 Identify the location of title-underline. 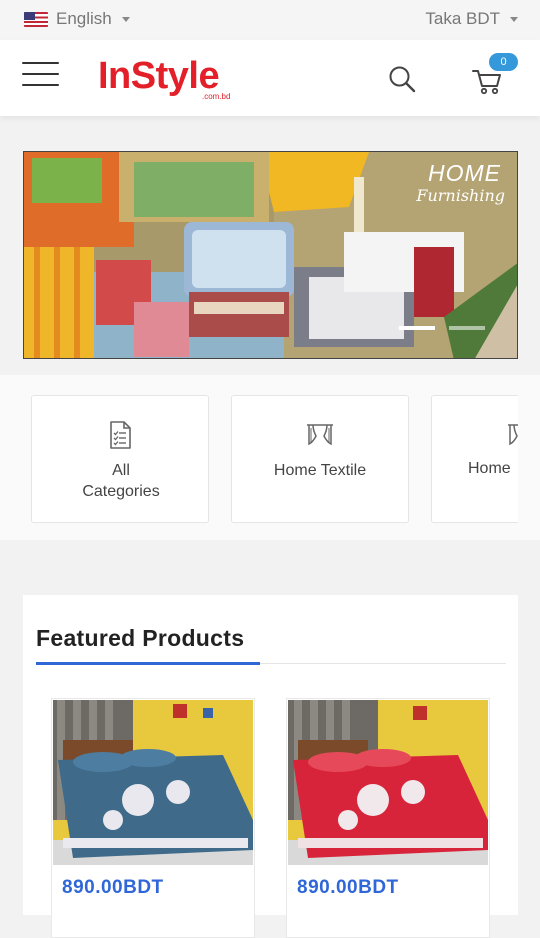
(148, 663).